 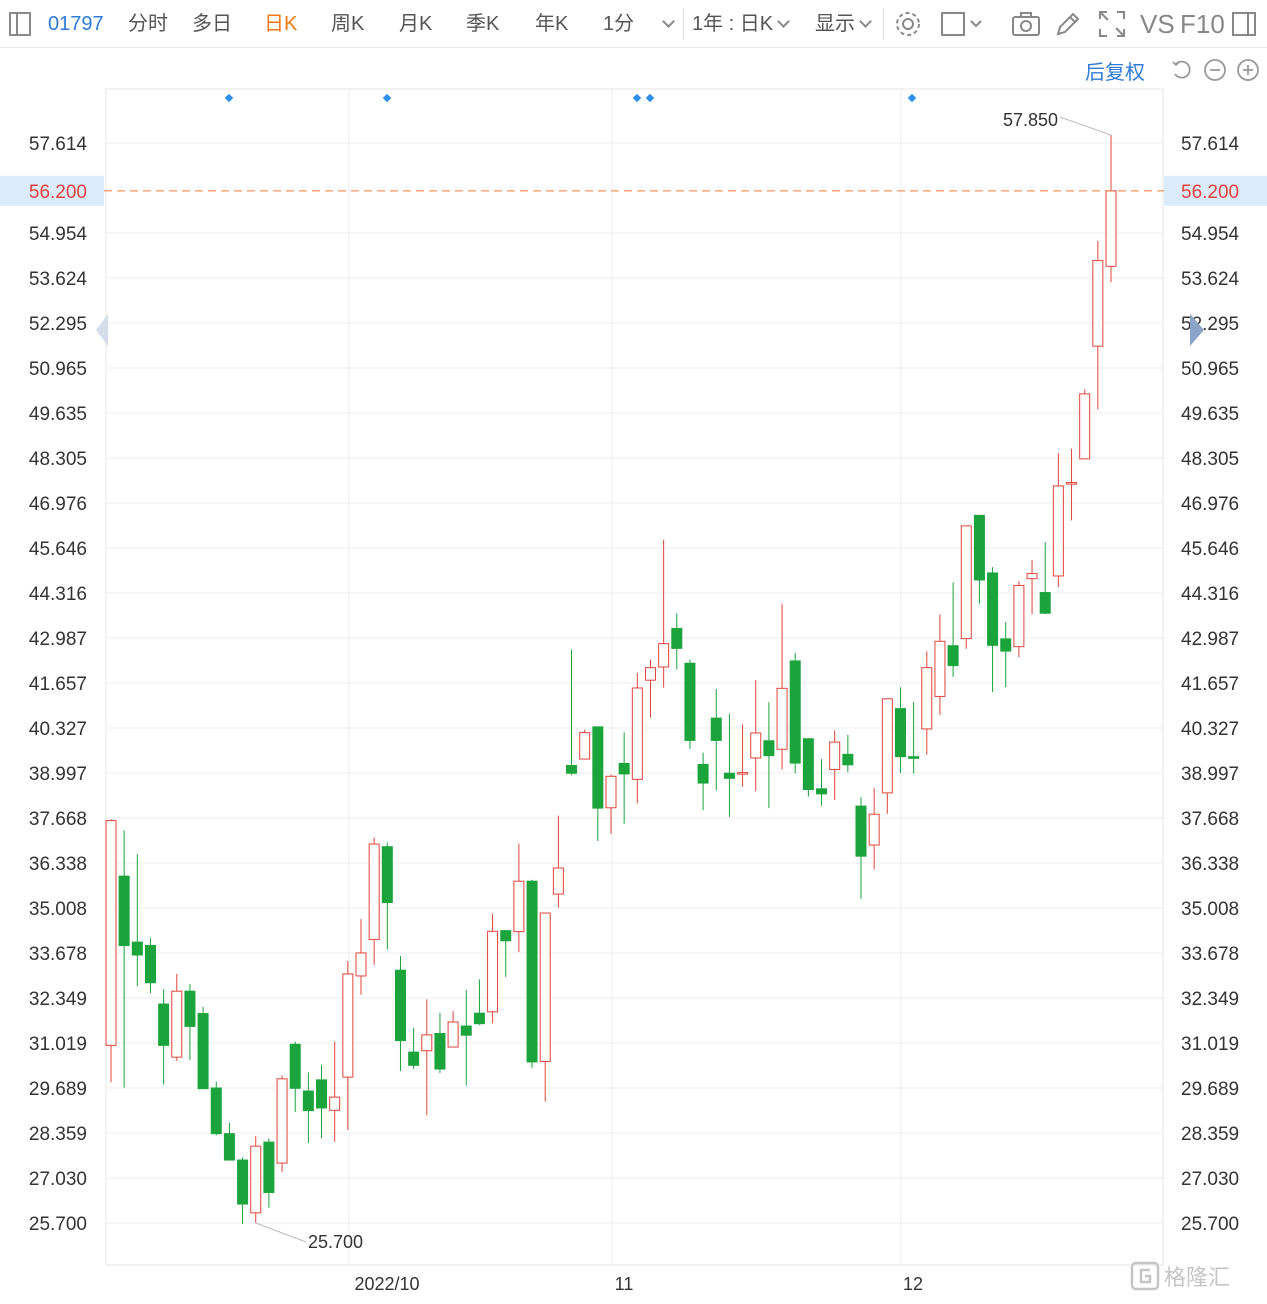 What do you see at coordinates (148, 24) in the screenshot?
I see `tab-intraday: 分时` at bounding box center [148, 24].